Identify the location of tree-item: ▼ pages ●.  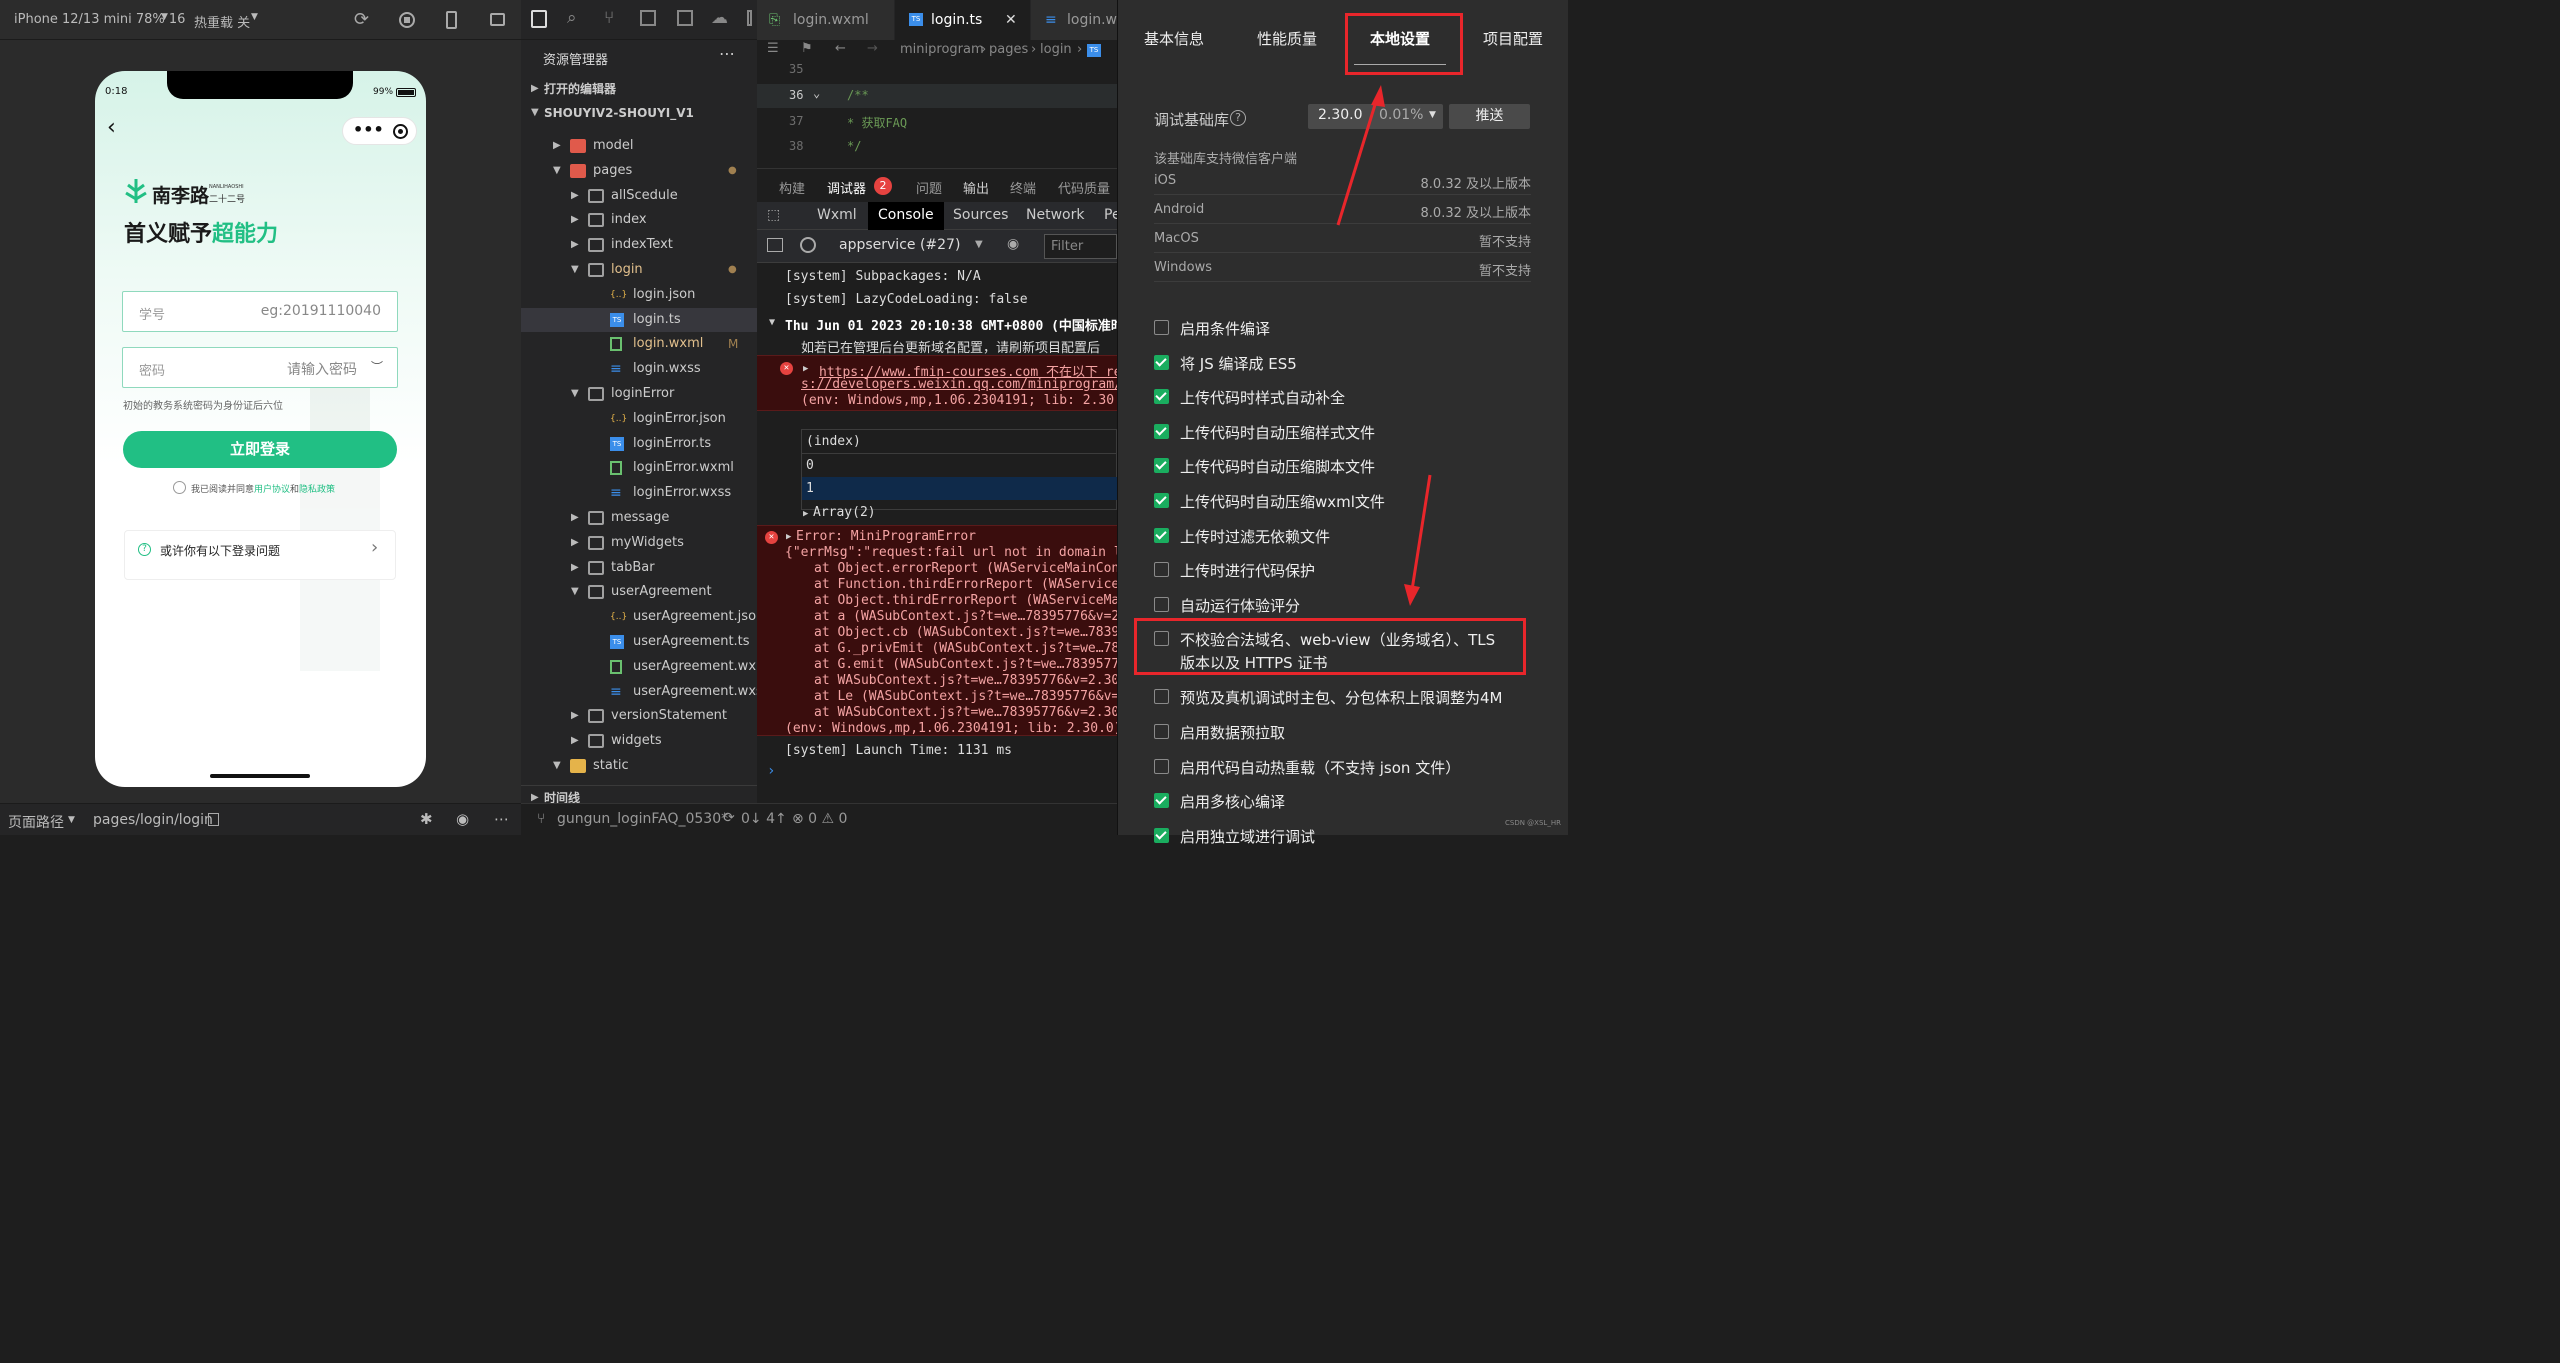
(639, 171).